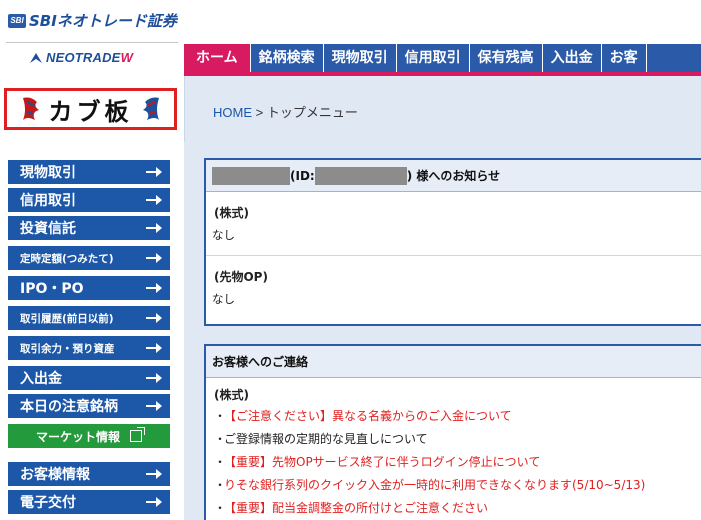 The width and height of the screenshot is (701, 520). I want to click on sidebar-item-label: 取引履歴(前日以前), so click(67, 318).